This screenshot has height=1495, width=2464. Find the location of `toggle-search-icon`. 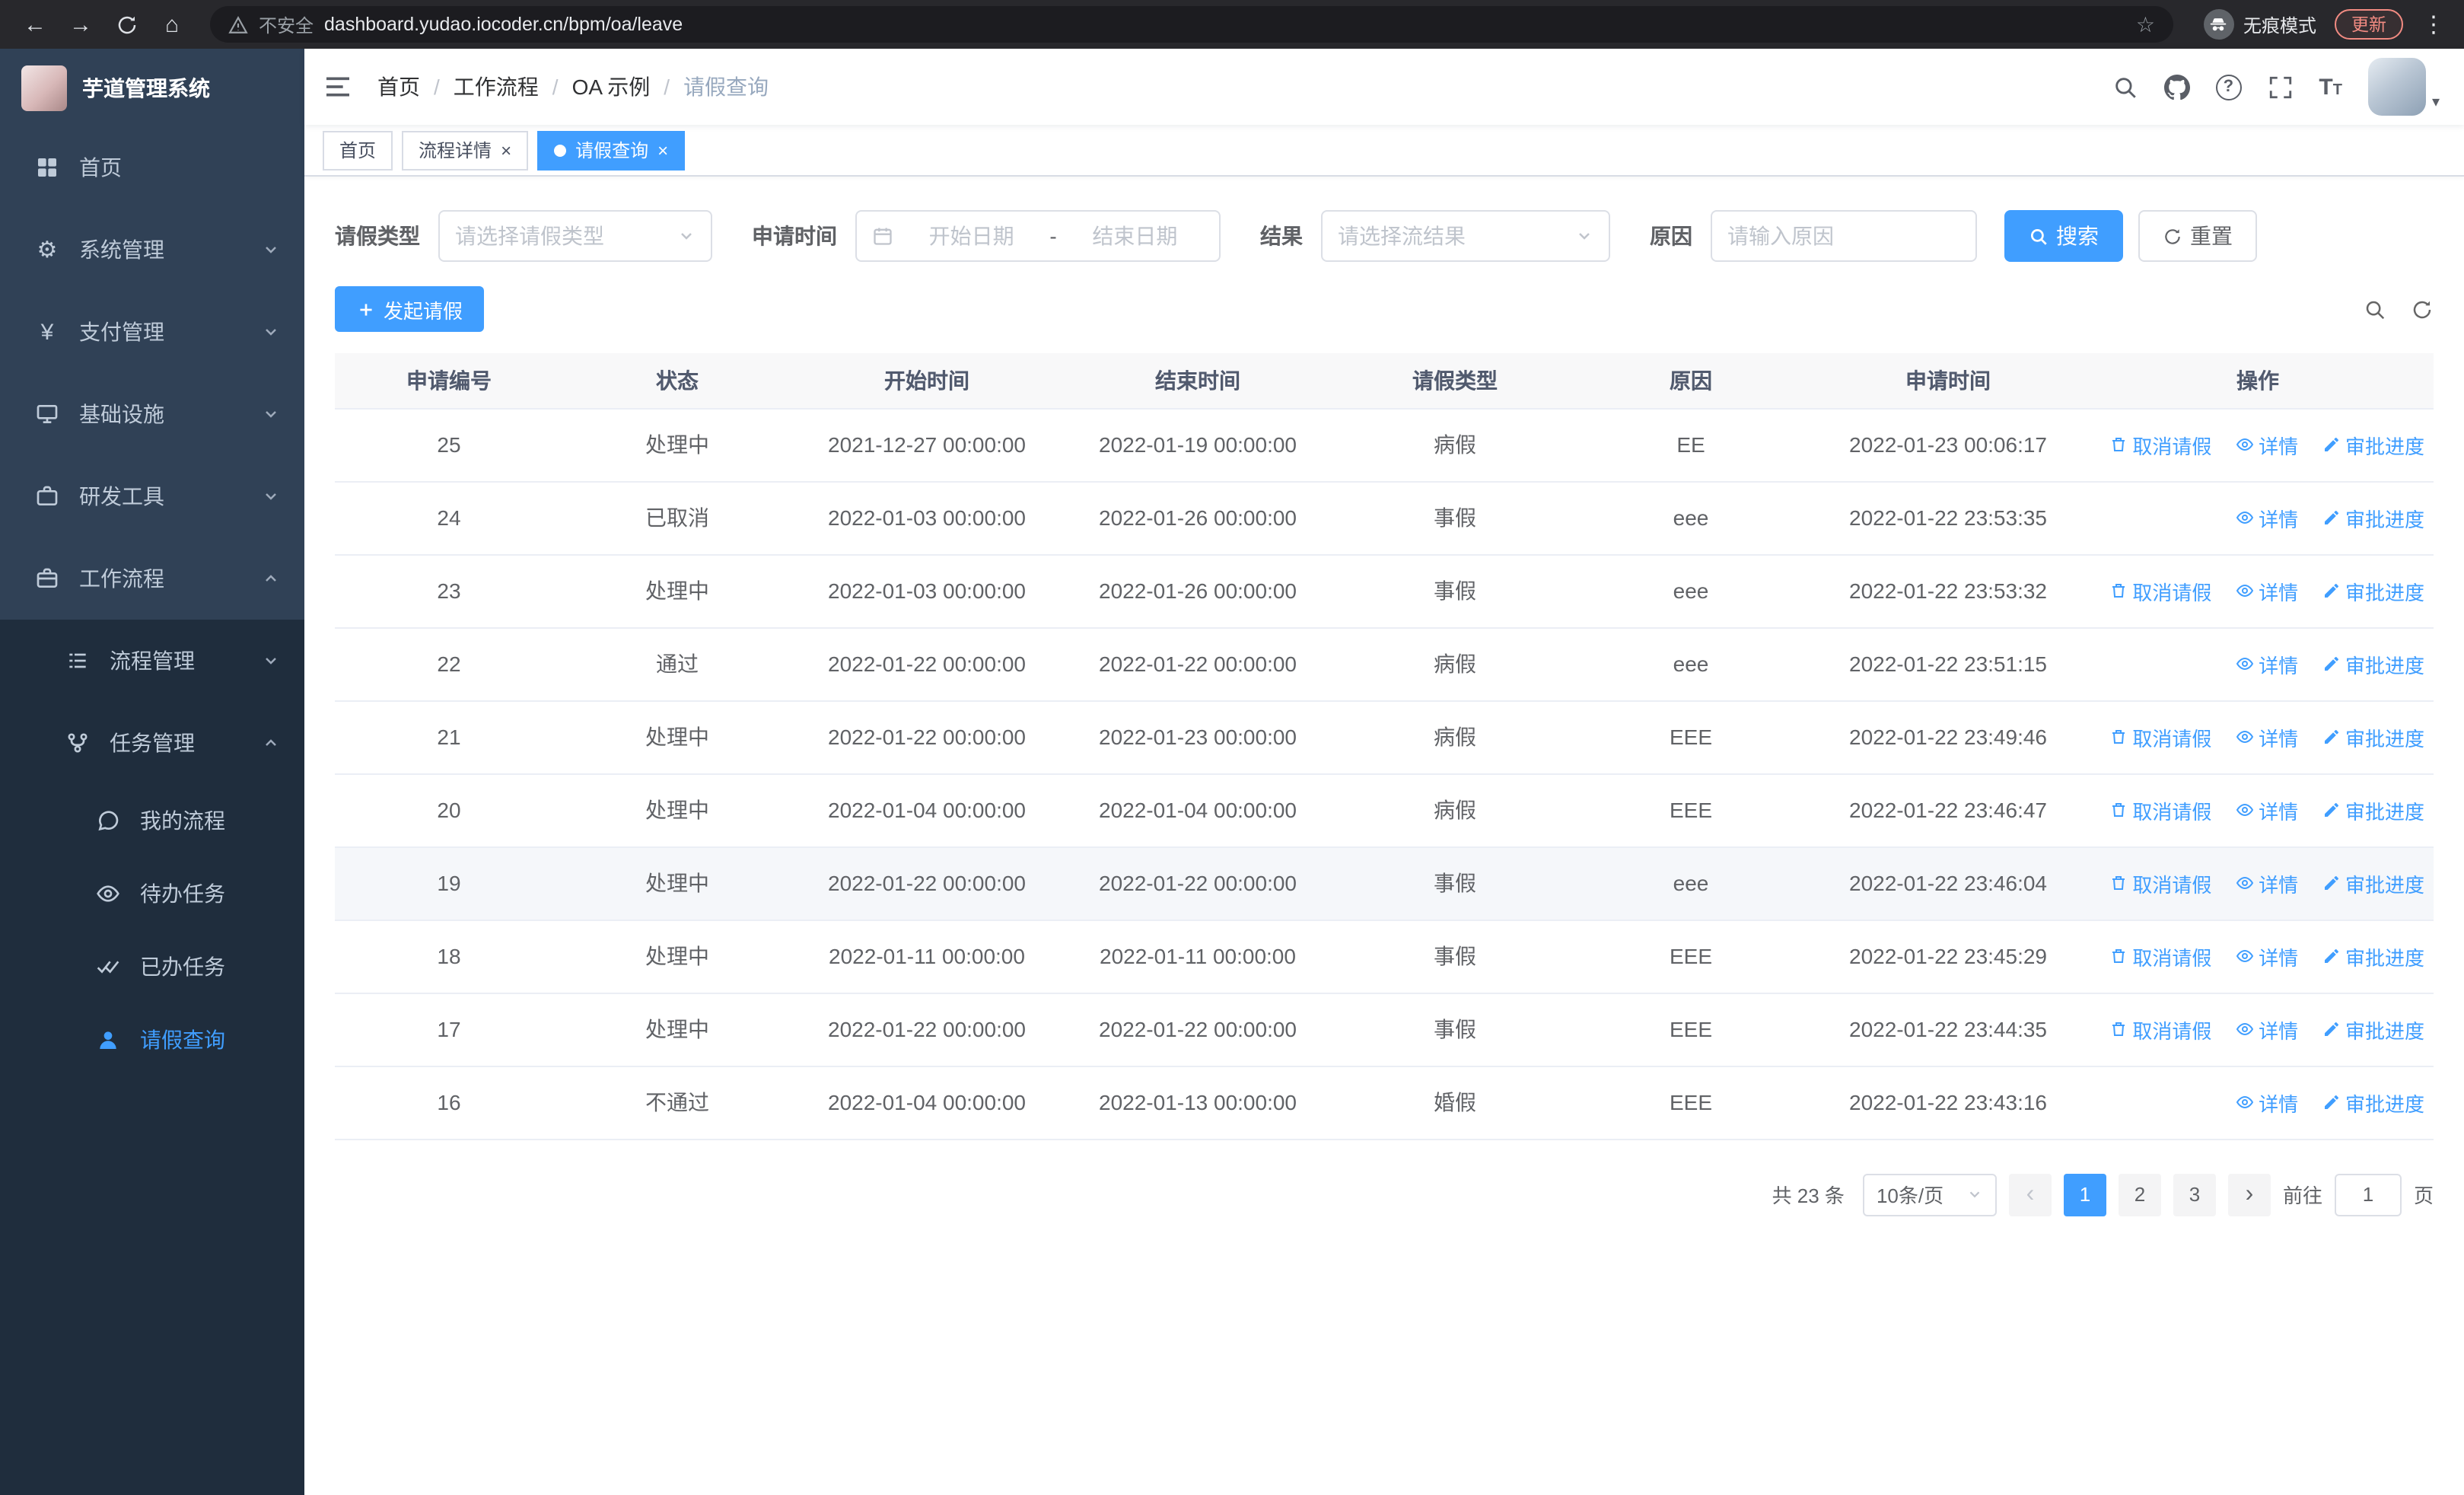

toggle-search-icon is located at coordinates (2375, 309).